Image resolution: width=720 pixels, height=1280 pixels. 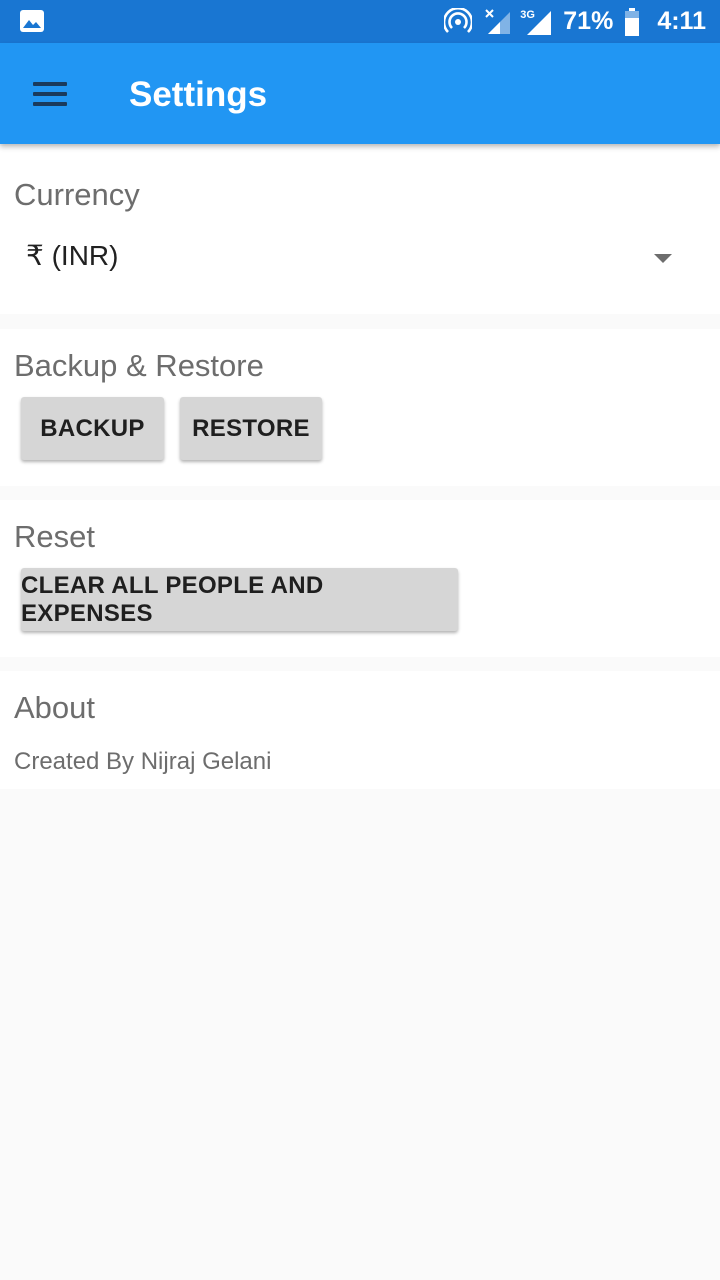 I want to click on hamburger-menu-icon, so click(x=50, y=95).